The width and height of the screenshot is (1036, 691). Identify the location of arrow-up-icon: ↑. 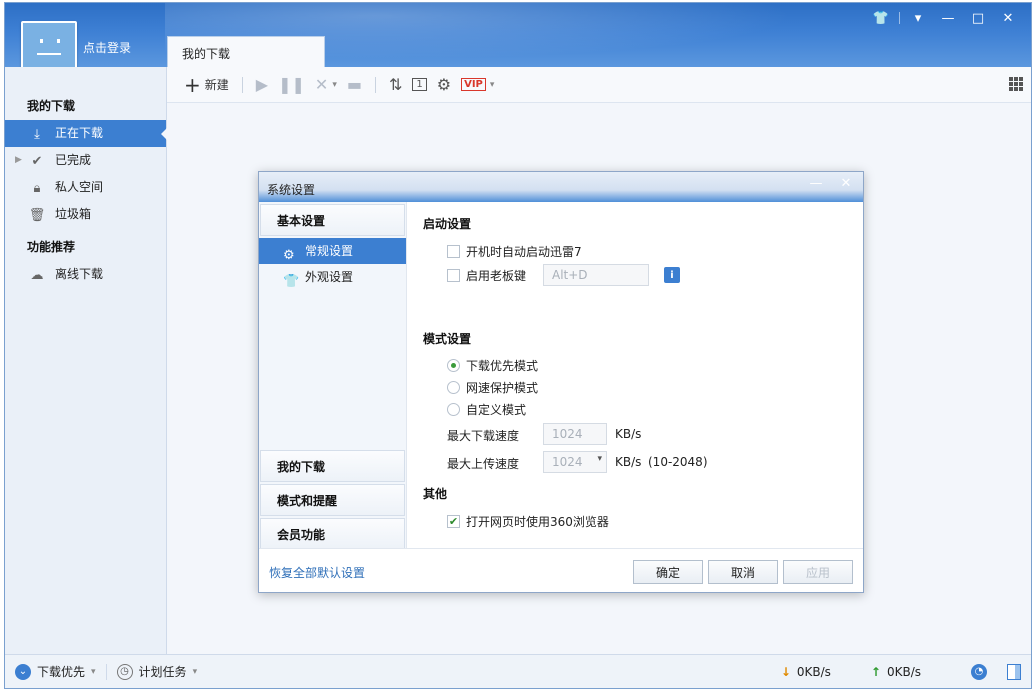
(875, 671).